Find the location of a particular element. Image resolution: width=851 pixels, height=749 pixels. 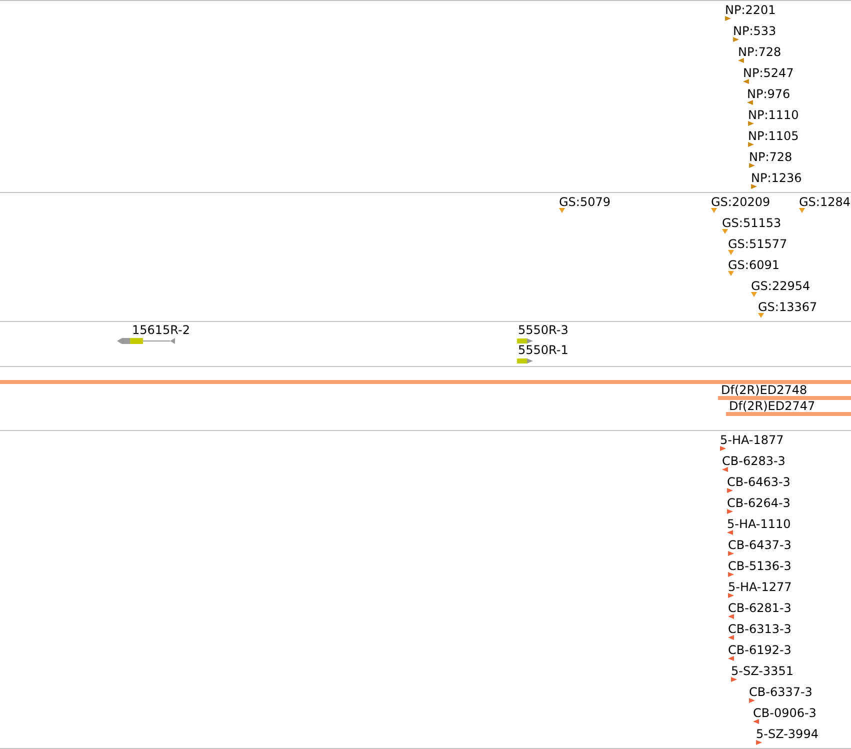

feature-label: NP:1236 is located at coordinates (776, 178).